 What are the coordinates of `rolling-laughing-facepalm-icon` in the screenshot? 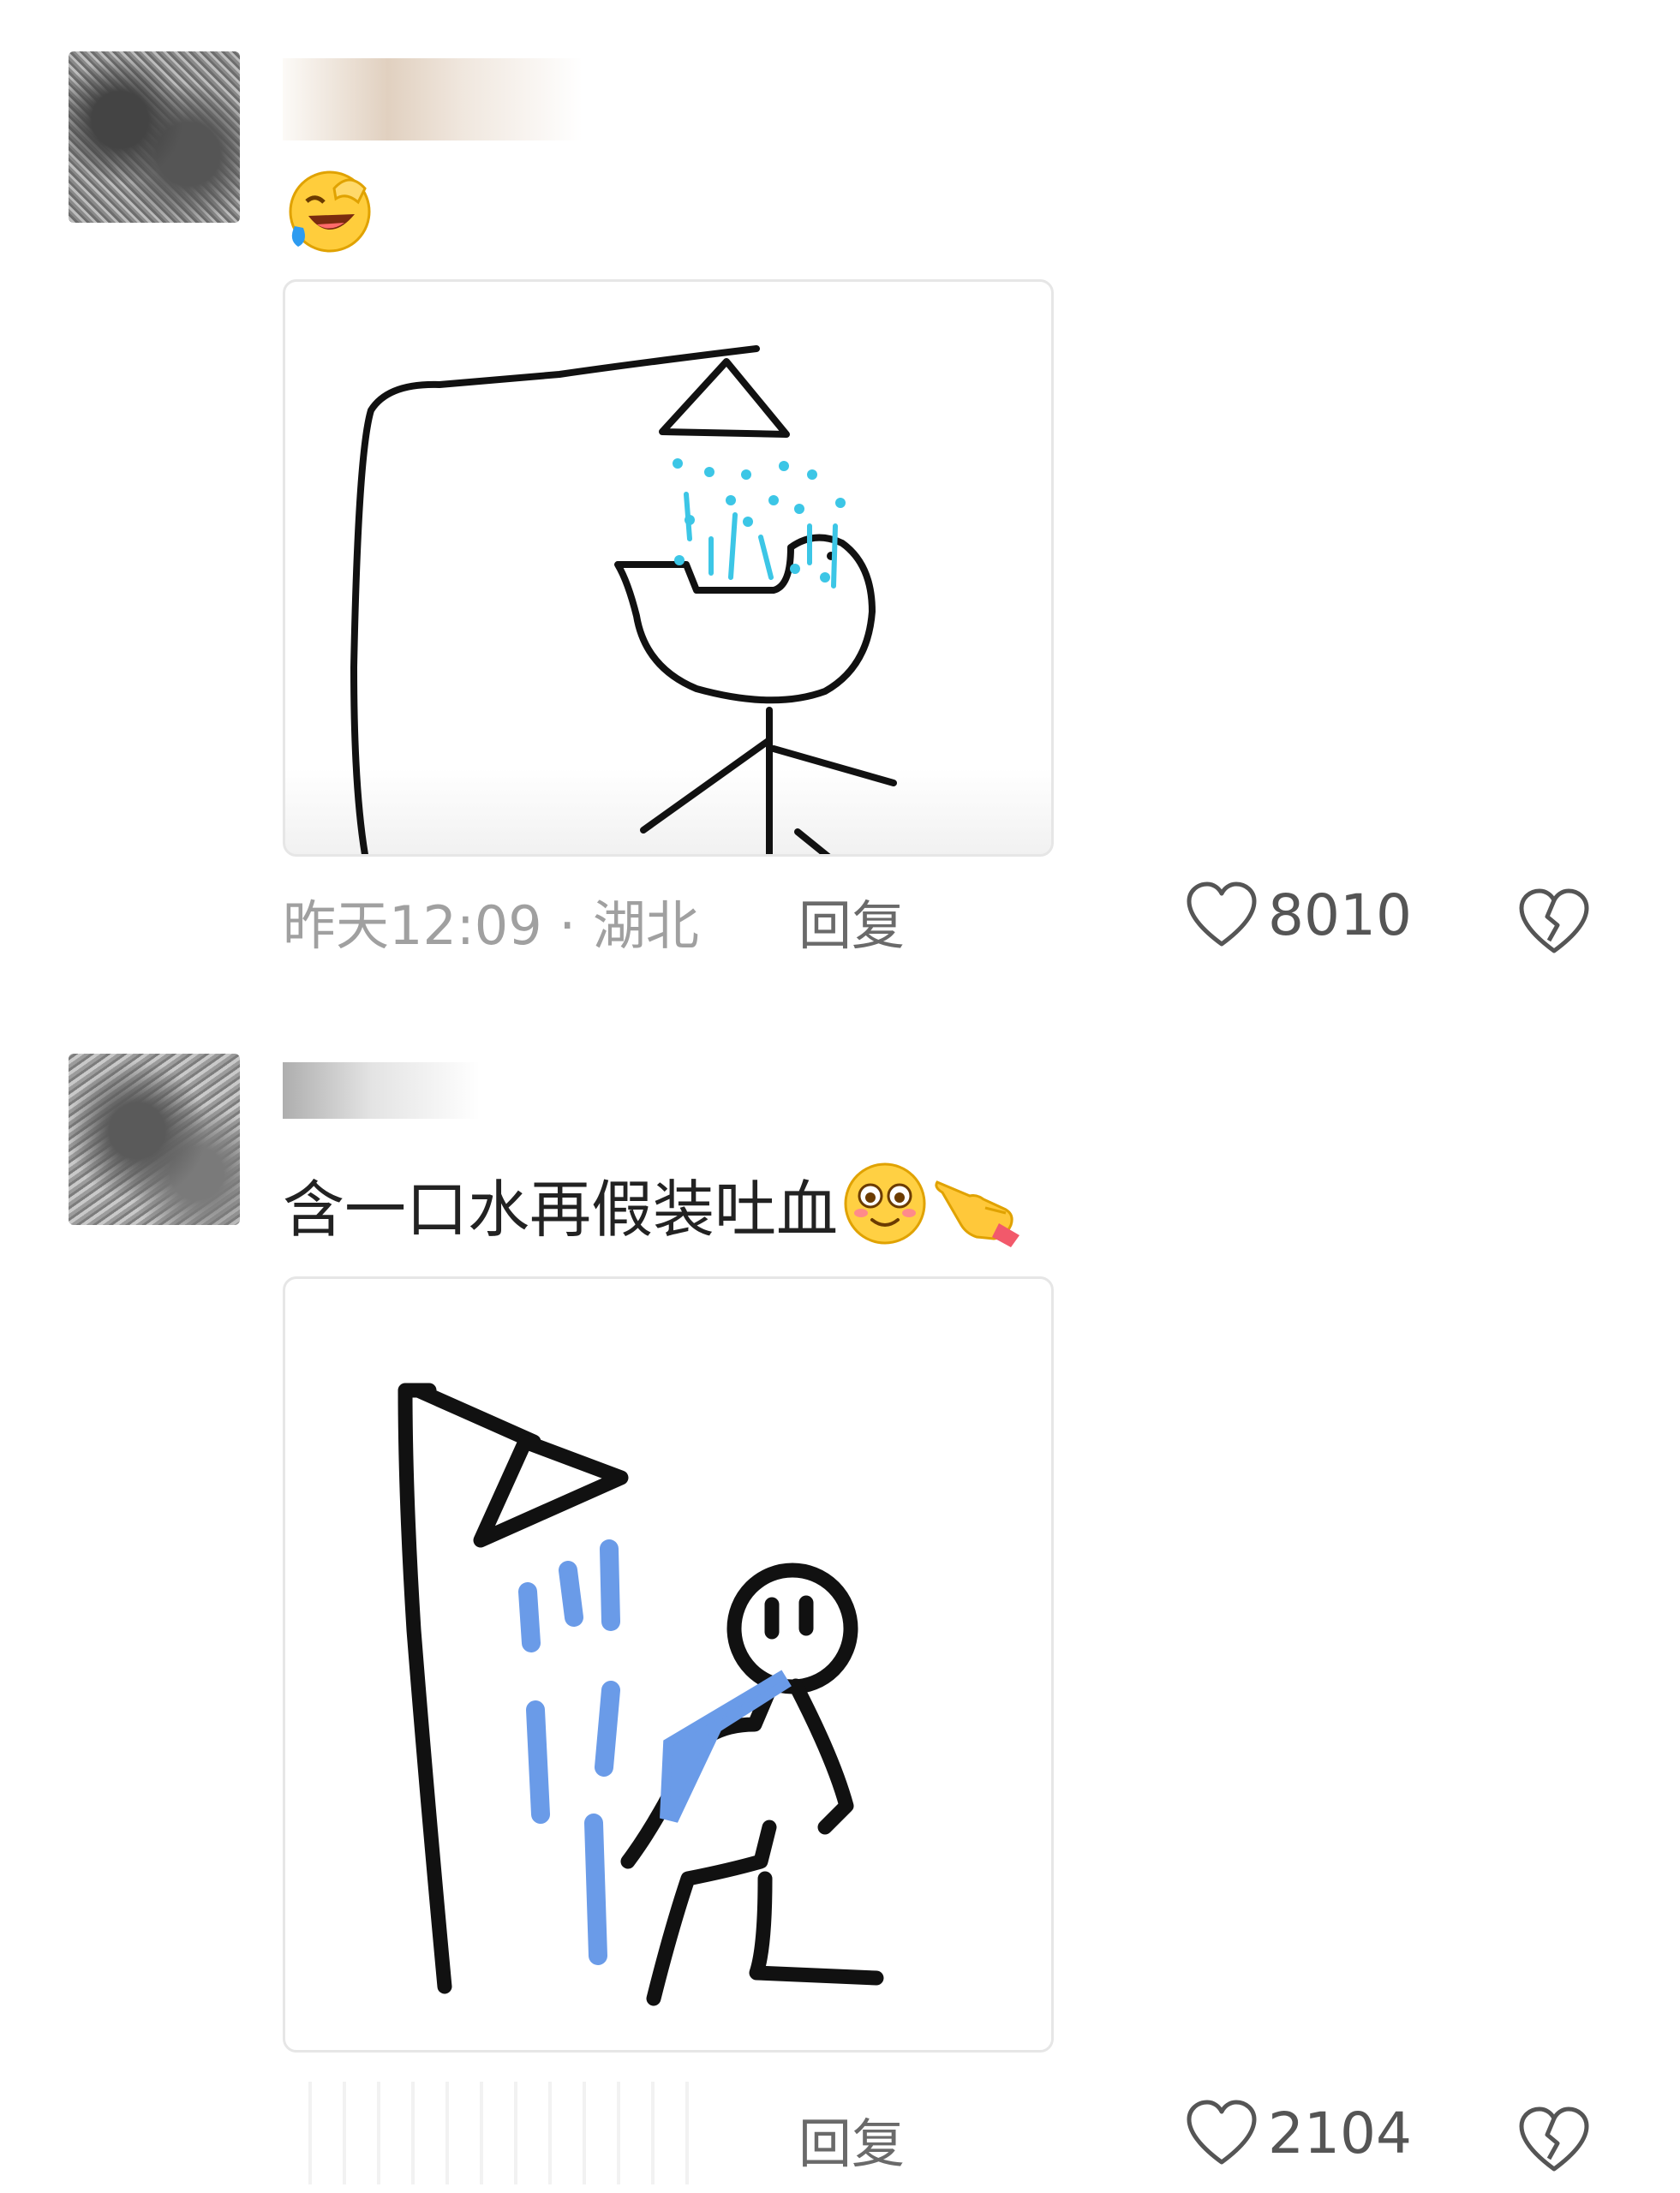 It's located at (330, 220).